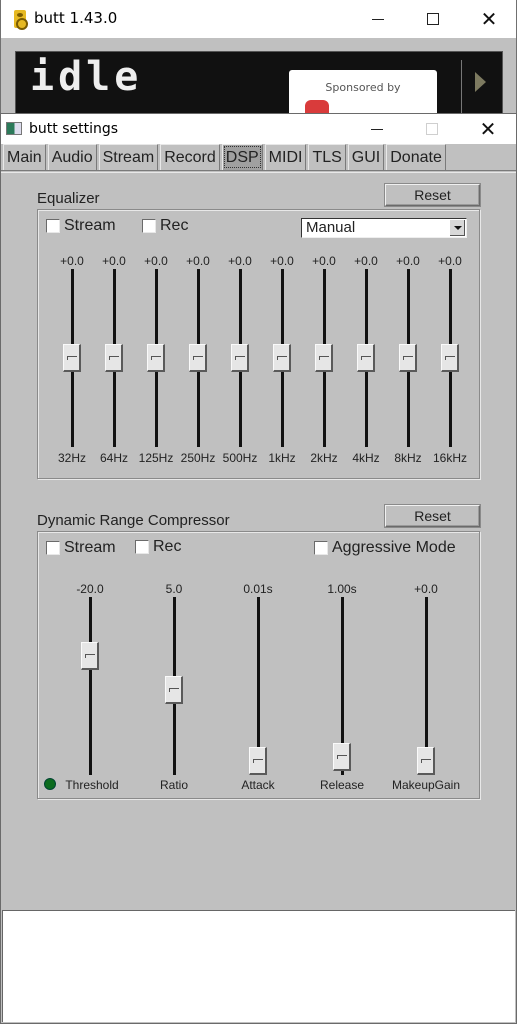 This screenshot has width=517, height=1024. Describe the element at coordinates (342, 785) in the screenshot. I see `compressor-label-release: Release` at that location.